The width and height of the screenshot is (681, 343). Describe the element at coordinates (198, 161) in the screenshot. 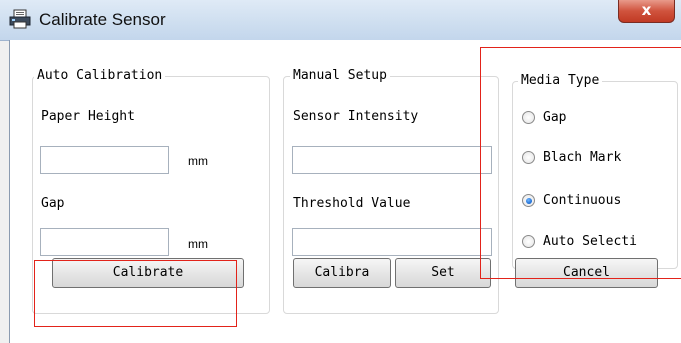

I see `paper-height-unit: mm` at that location.